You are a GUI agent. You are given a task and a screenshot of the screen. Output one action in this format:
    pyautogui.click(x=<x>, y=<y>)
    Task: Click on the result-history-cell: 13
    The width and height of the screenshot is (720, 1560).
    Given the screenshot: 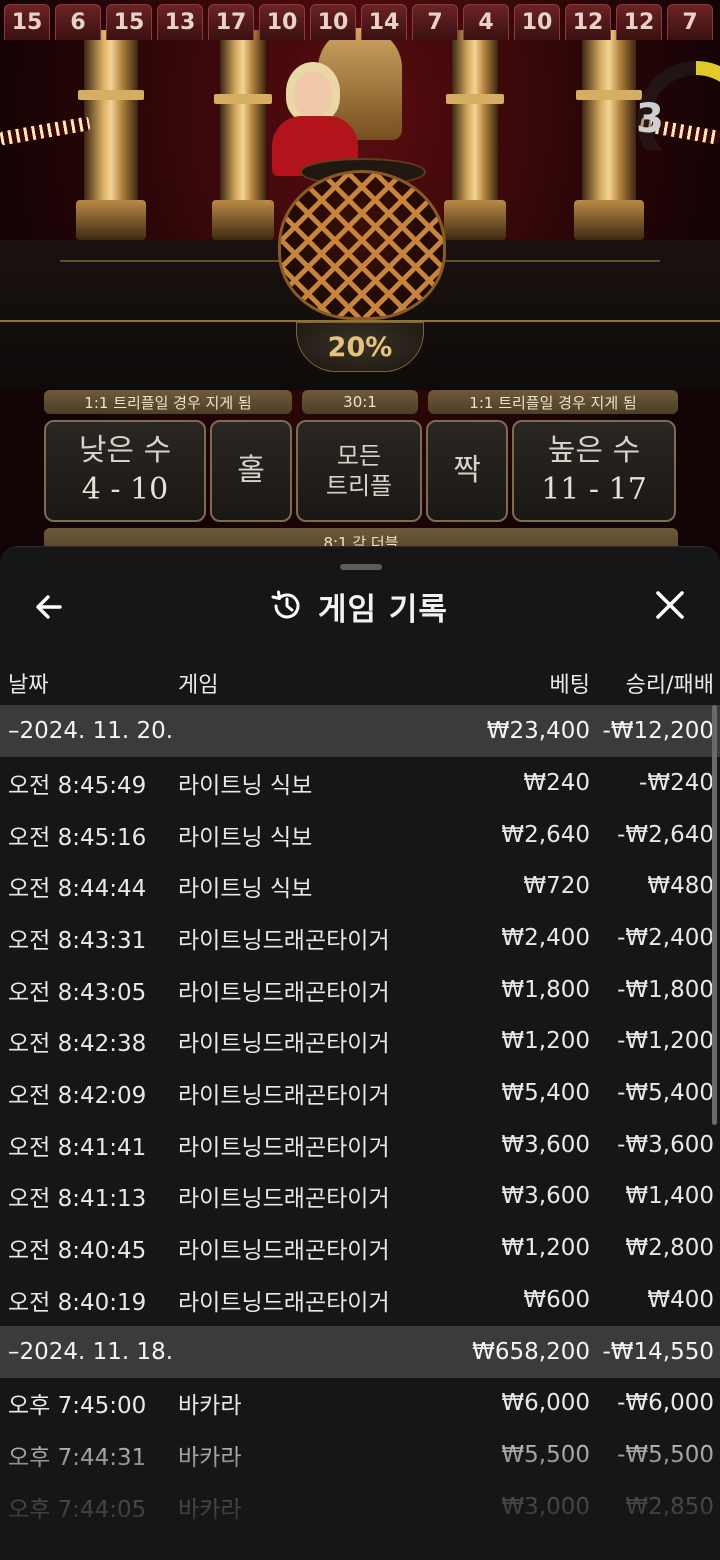 What is the action you would take?
    pyautogui.click(x=180, y=22)
    